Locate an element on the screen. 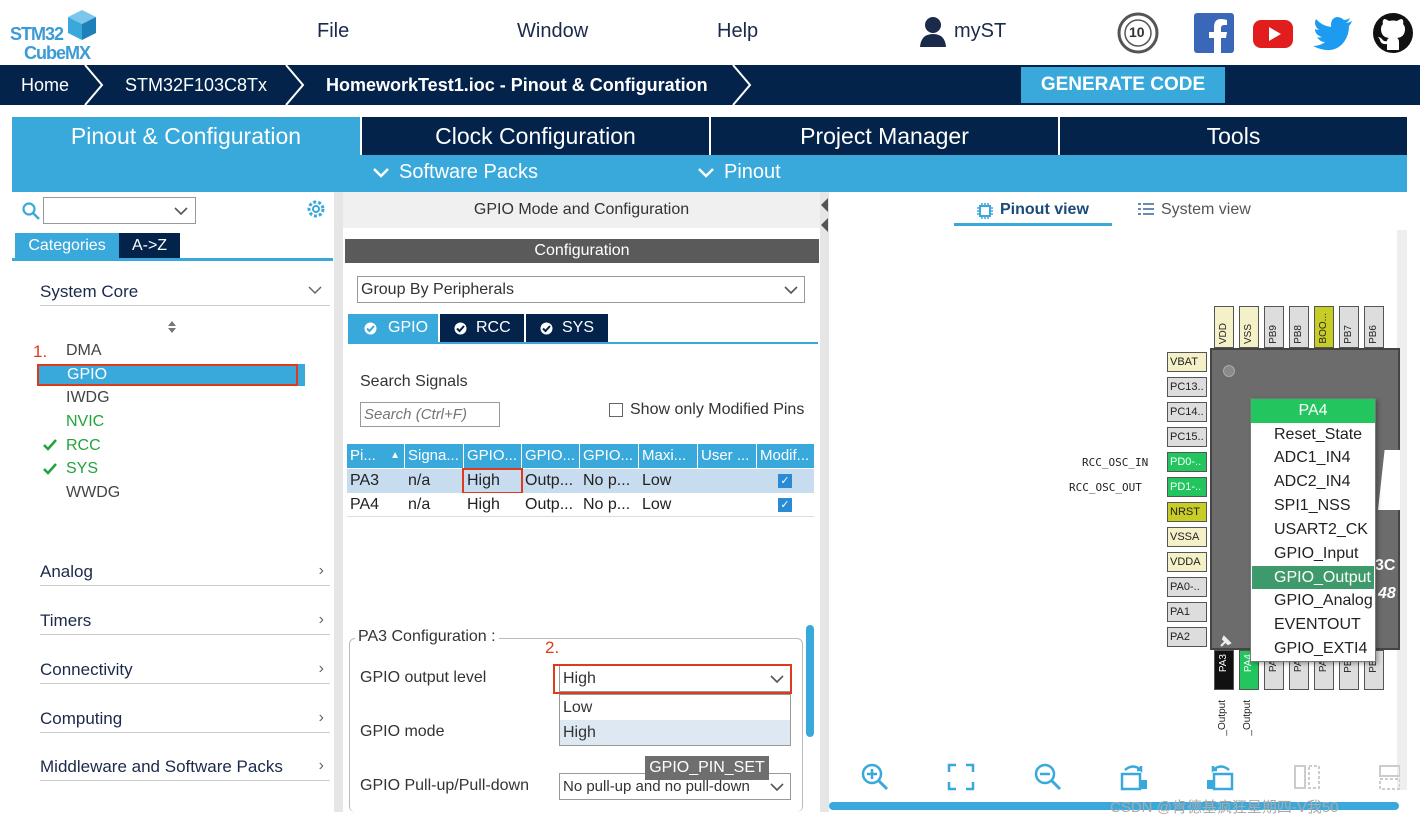  youtube-icon is located at coordinates (1273, 33).